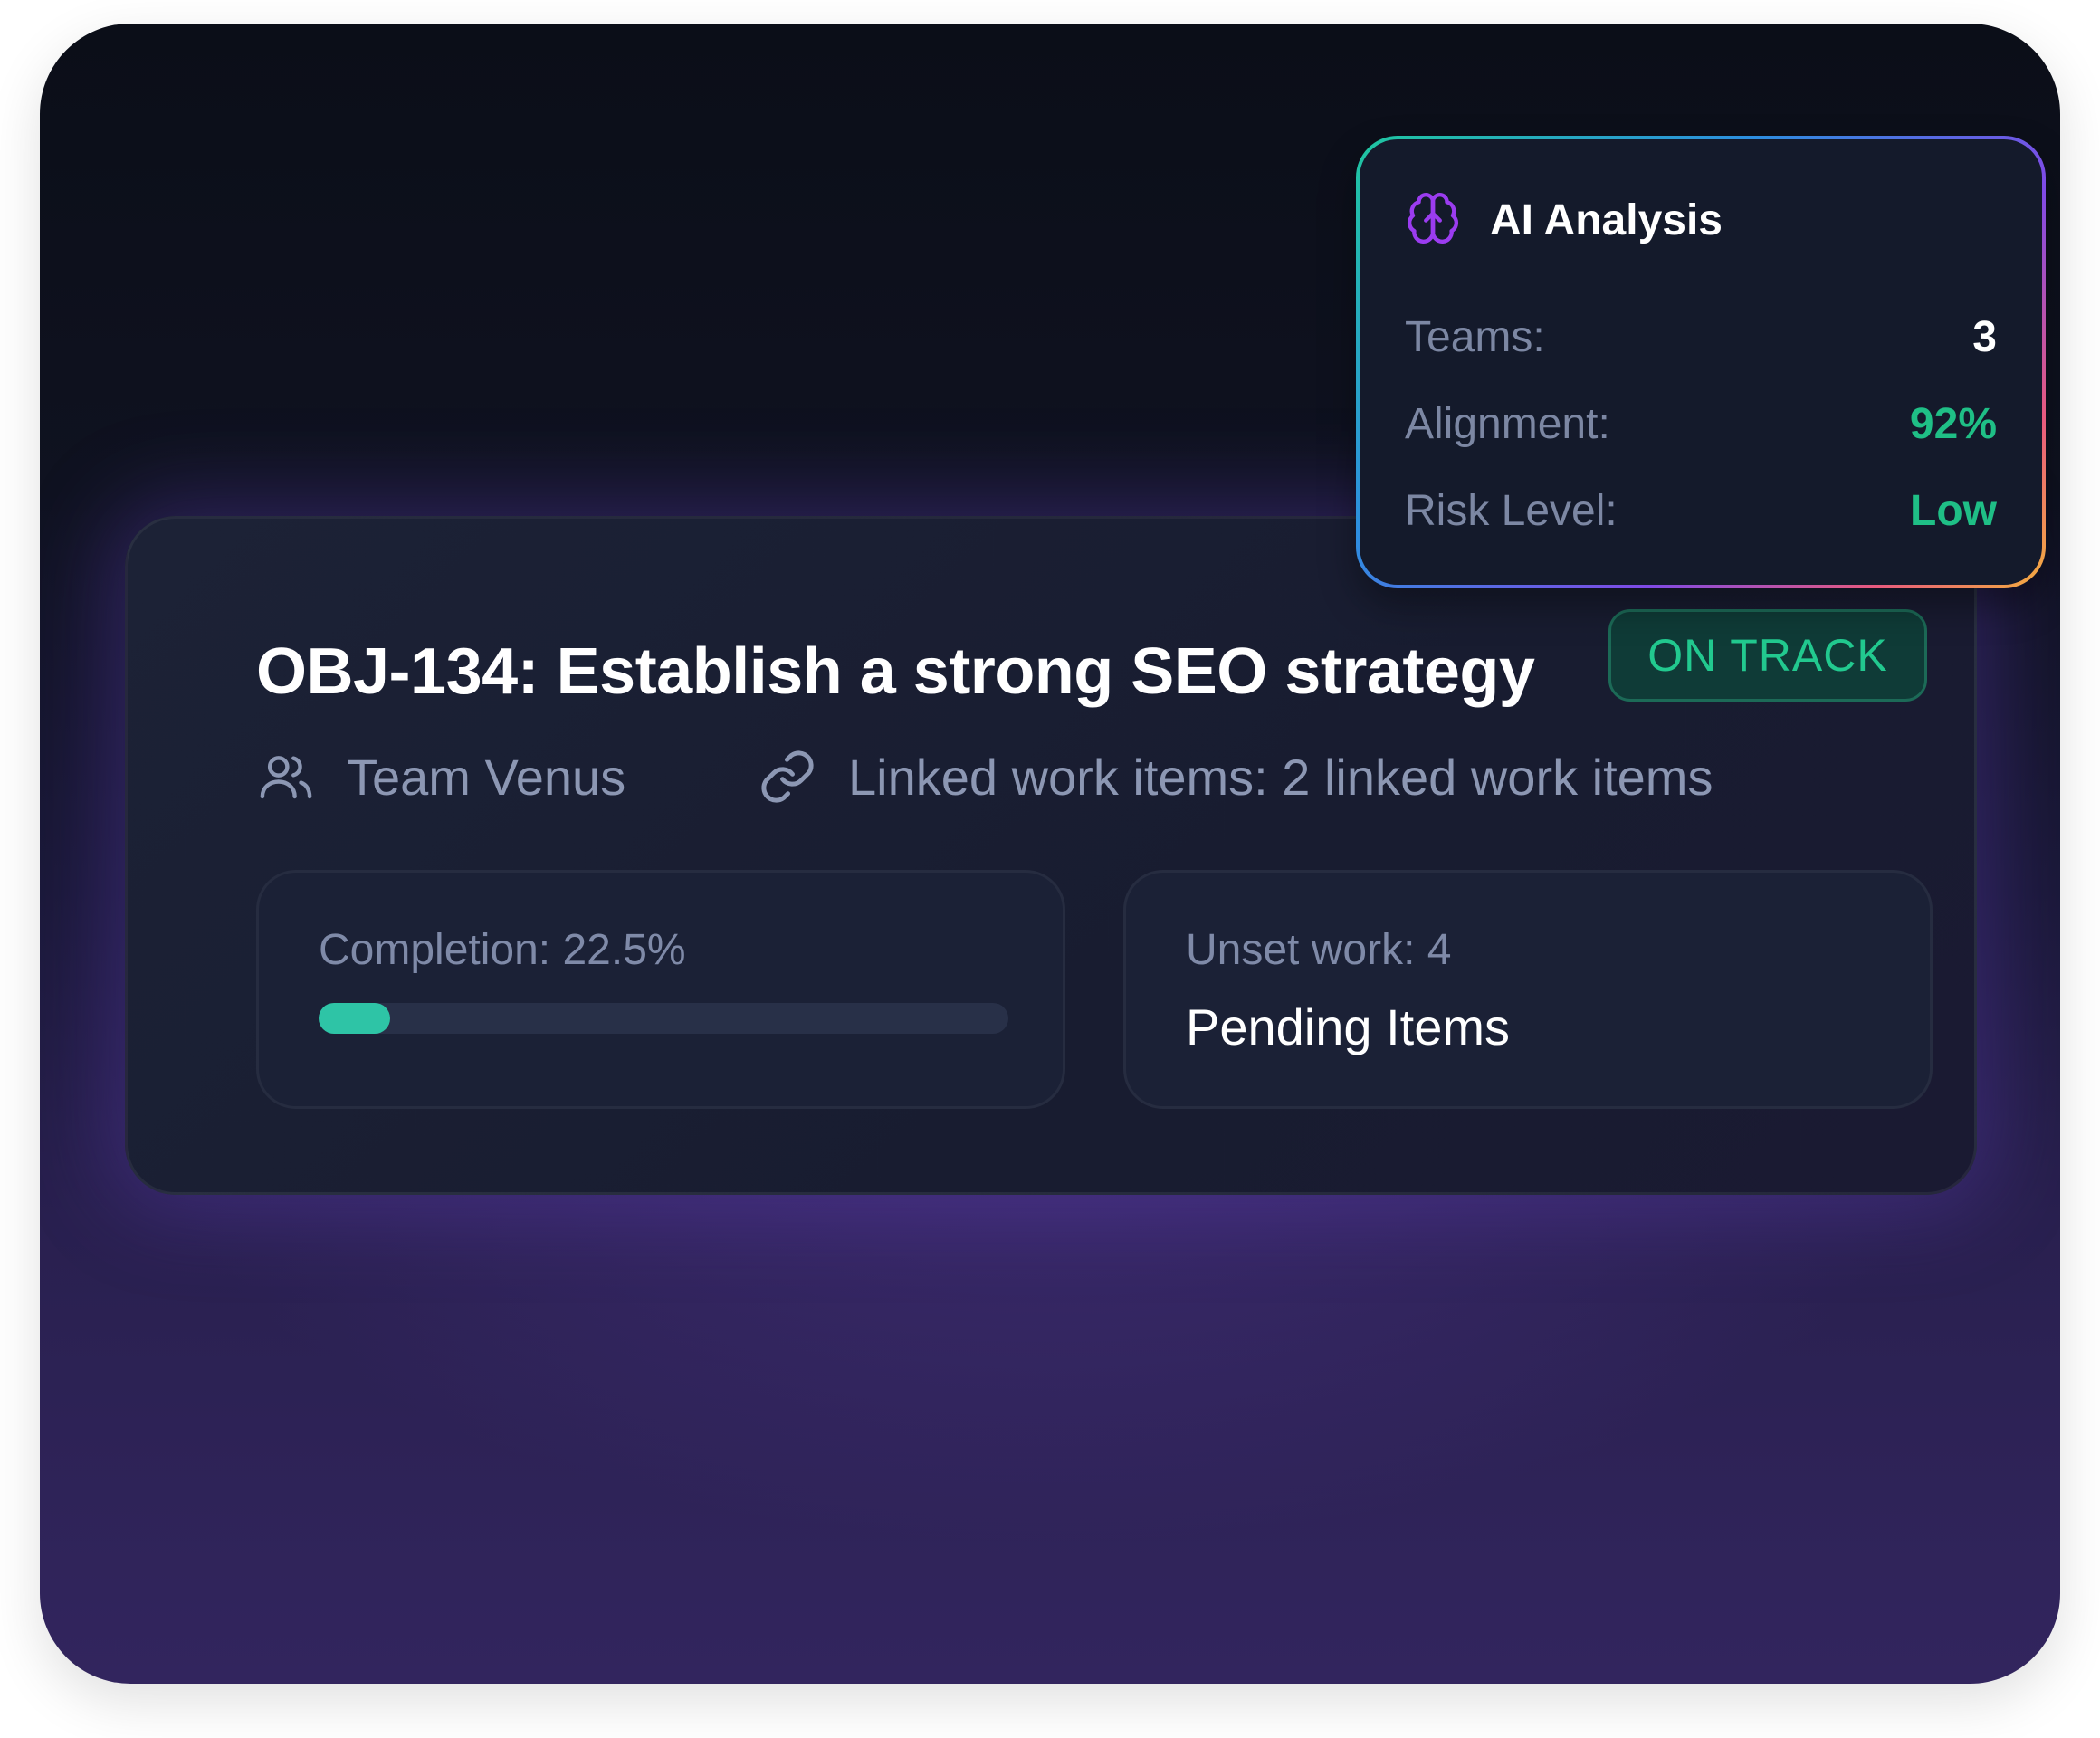 The height and width of the screenshot is (1738, 2100). What do you see at coordinates (1528, 989) in the screenshot?
I see `unset-work-card: Unset work: 4 Pending Items` at bounding box center [1528, 989].